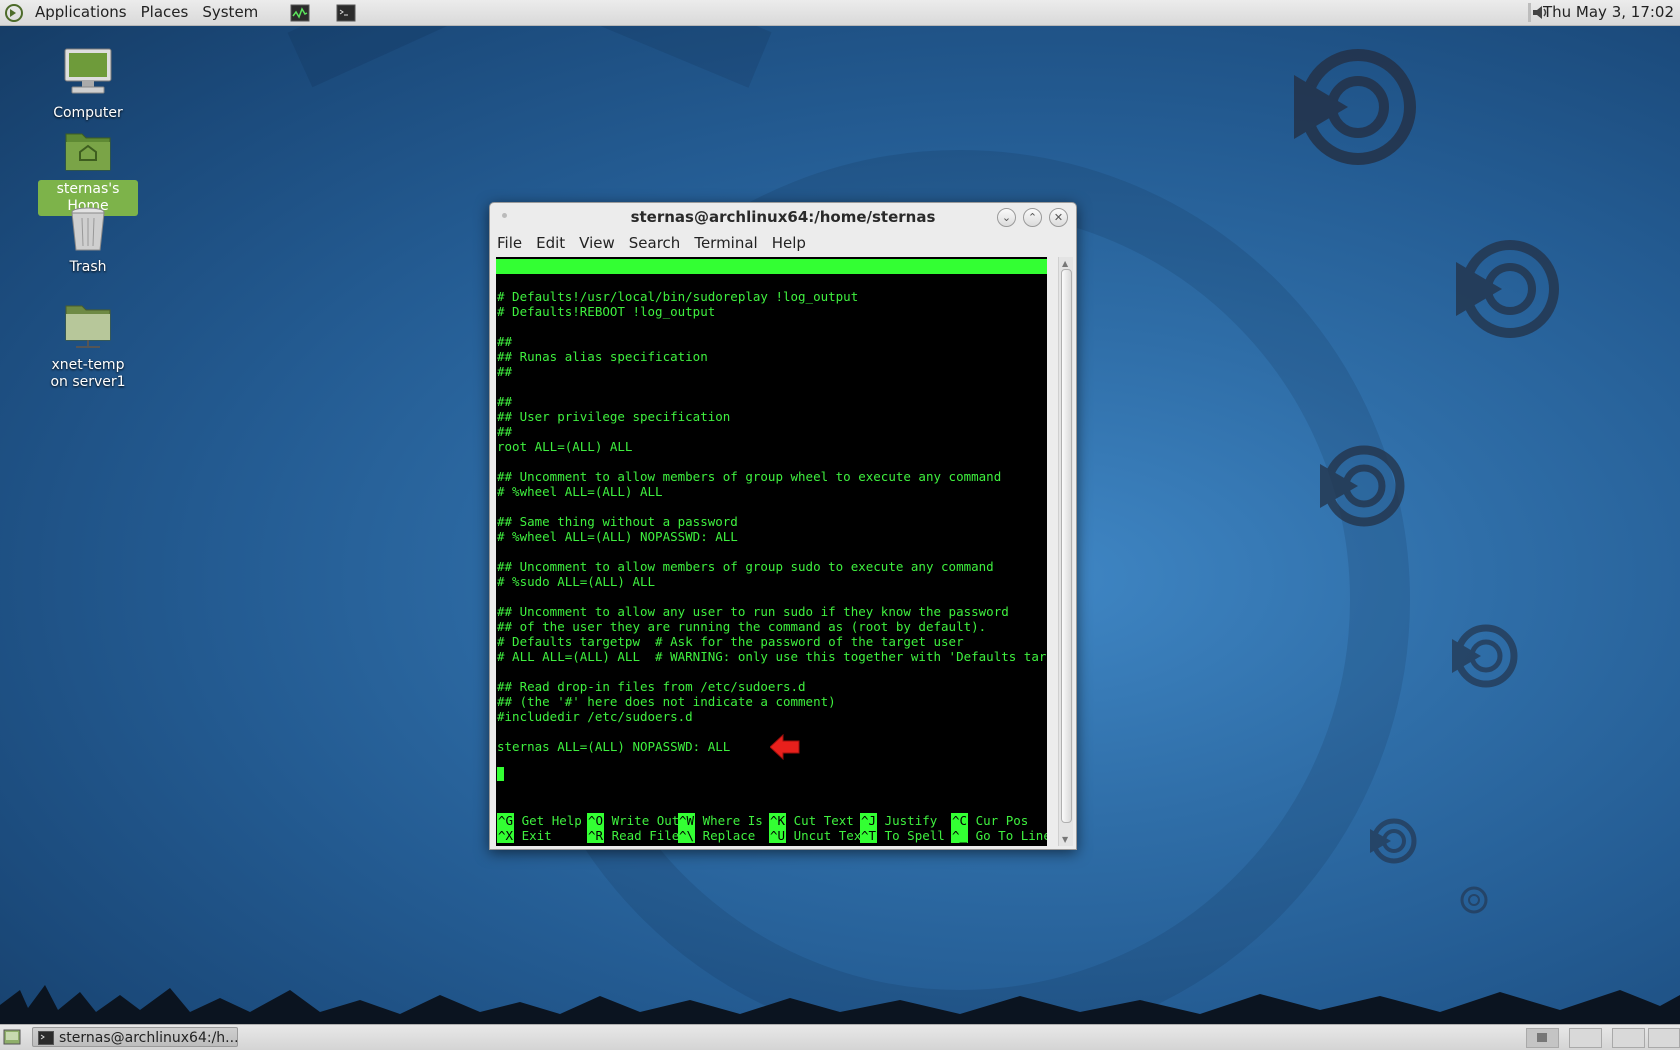  What do you see at coordinates (687, 820) in the screenshot?
I see `shortcut-key: ^W` at bounding box center [687, 820].